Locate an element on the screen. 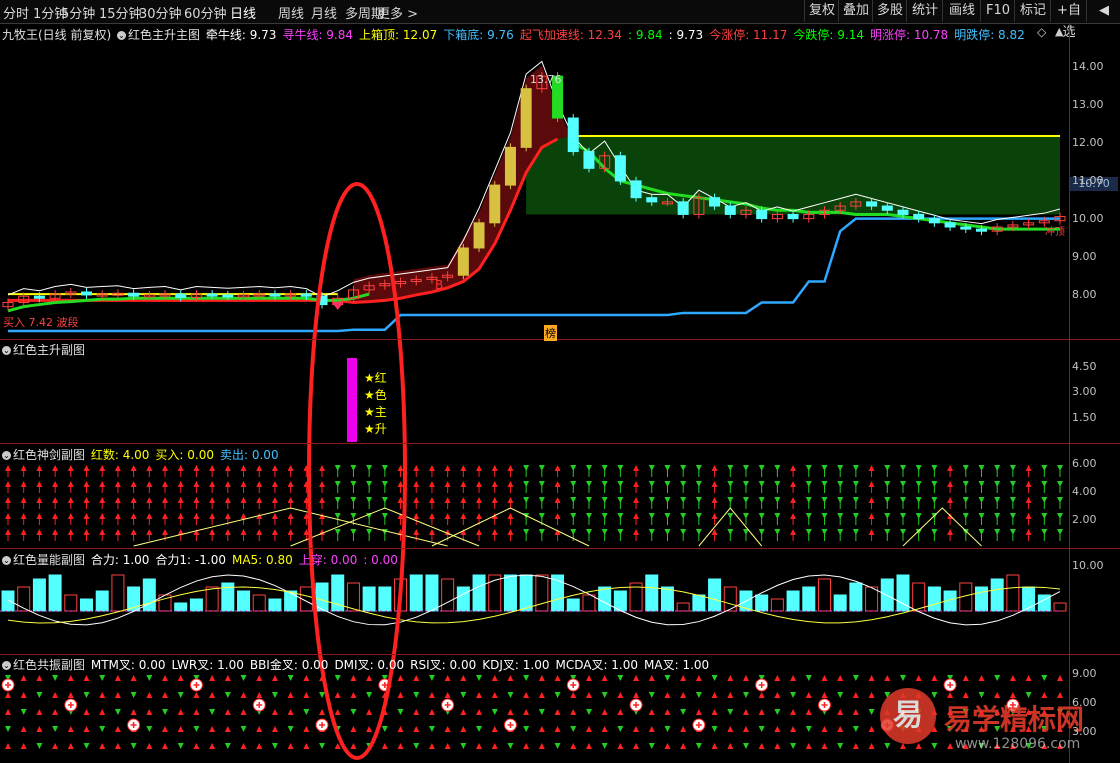 The height and width of the screenshot is (763, 1120). sub4-item-5: KDJ叉: 1.00 is located at coordinates (516, 665).